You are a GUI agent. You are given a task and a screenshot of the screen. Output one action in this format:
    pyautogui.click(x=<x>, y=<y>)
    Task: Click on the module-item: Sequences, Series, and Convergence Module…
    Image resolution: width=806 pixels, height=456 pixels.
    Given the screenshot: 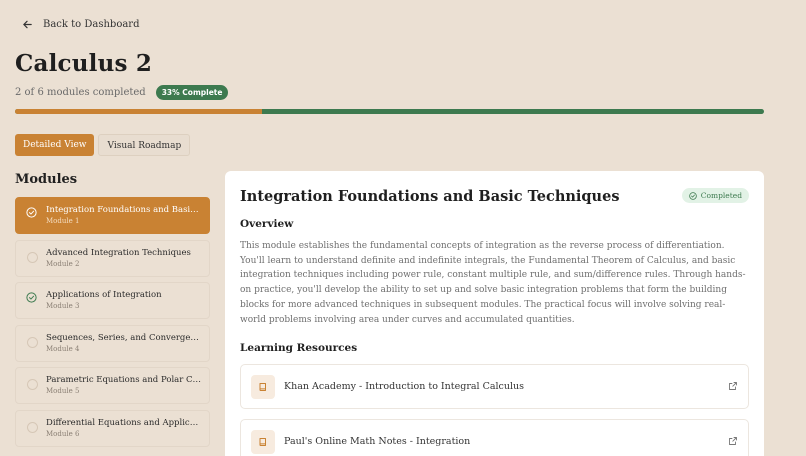 What is the action you would take?
    pyautogui.click(x=112, y=343)
    